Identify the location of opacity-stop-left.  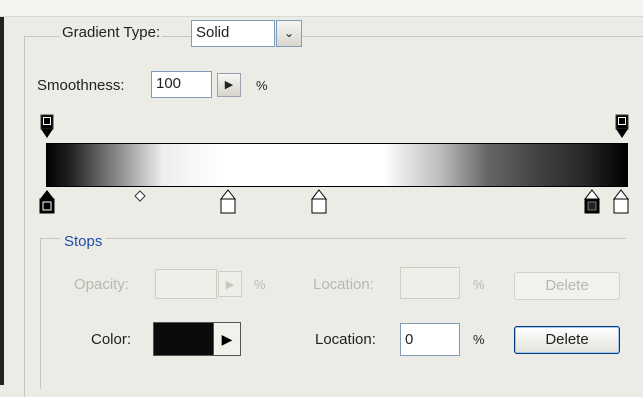
(47, 127).